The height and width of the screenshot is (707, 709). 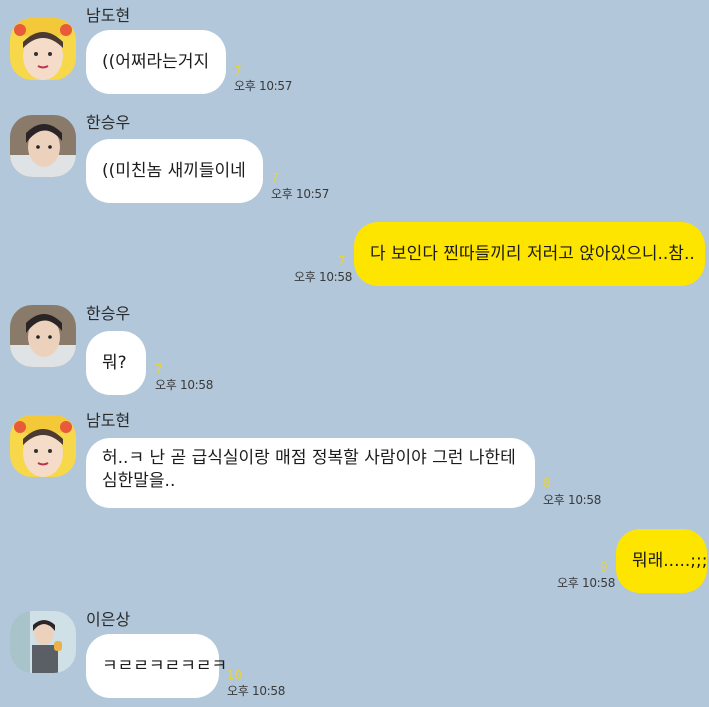 I want to click on unread-count: 9, so click(x=604, y=567).